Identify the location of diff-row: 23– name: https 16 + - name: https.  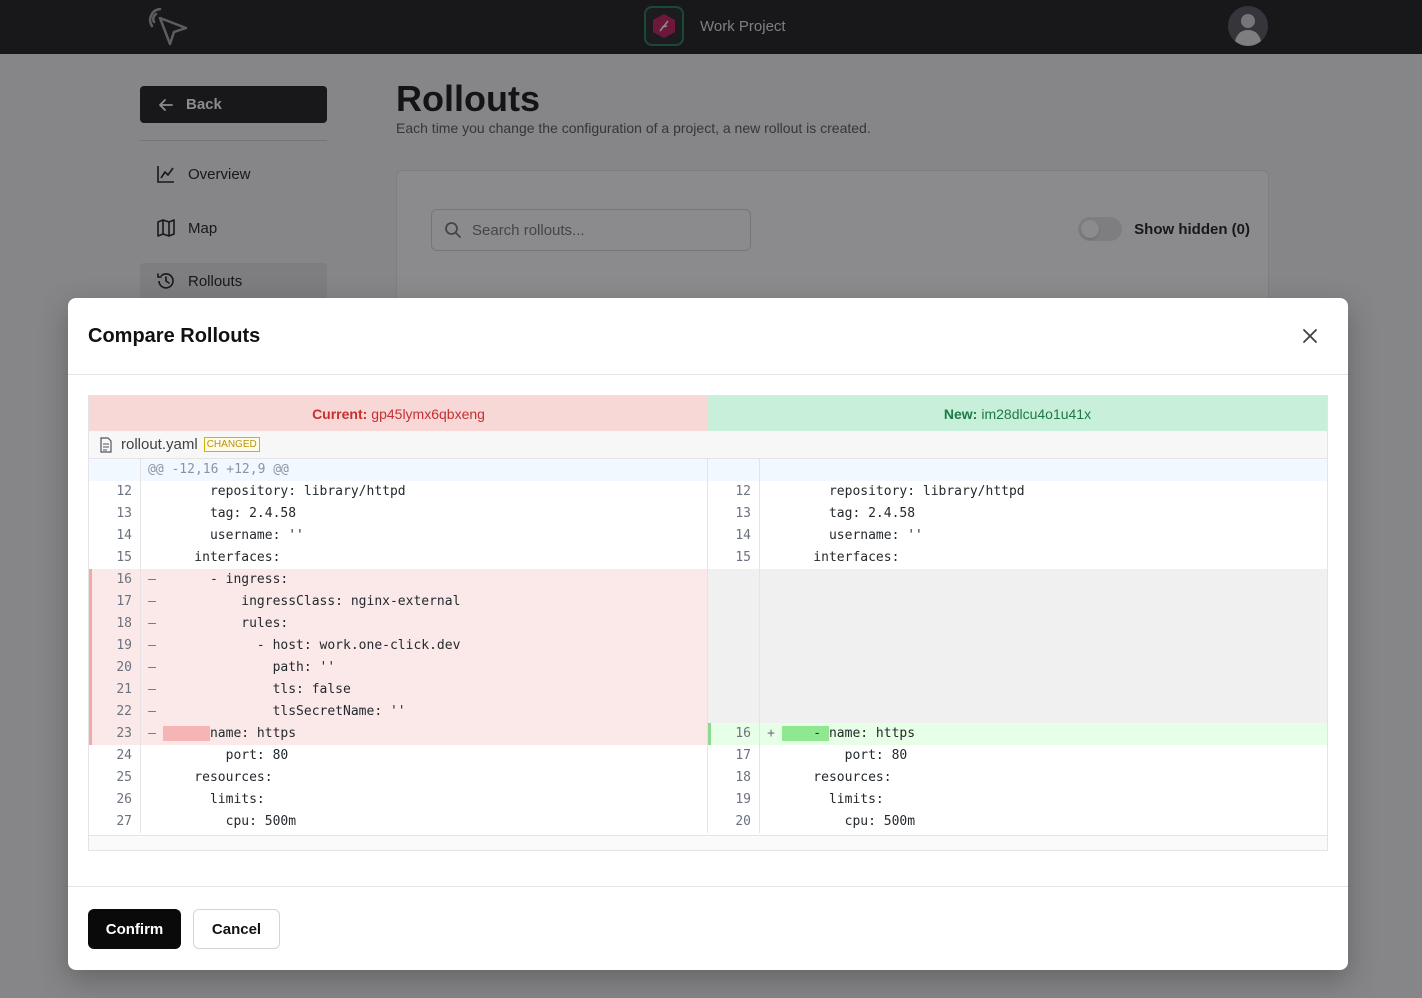
(708, 734).